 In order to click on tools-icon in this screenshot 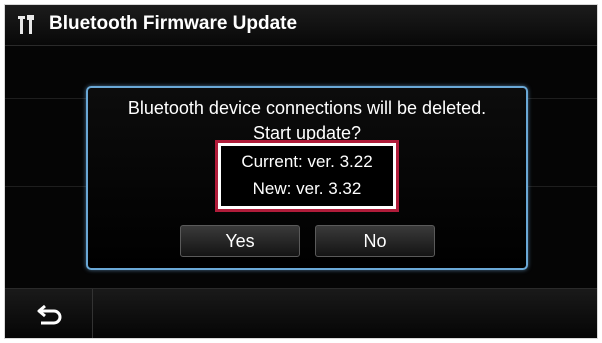, I will do `click(26, 24)`.